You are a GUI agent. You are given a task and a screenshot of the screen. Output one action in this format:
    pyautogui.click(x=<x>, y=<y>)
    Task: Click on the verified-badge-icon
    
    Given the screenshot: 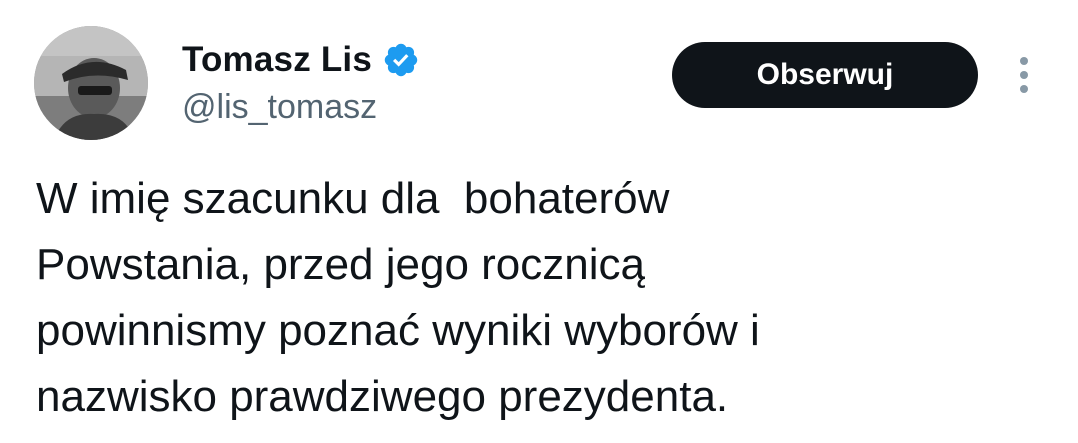 What is the action you would take?
    pyautogui.click(x=401, y=60)
    